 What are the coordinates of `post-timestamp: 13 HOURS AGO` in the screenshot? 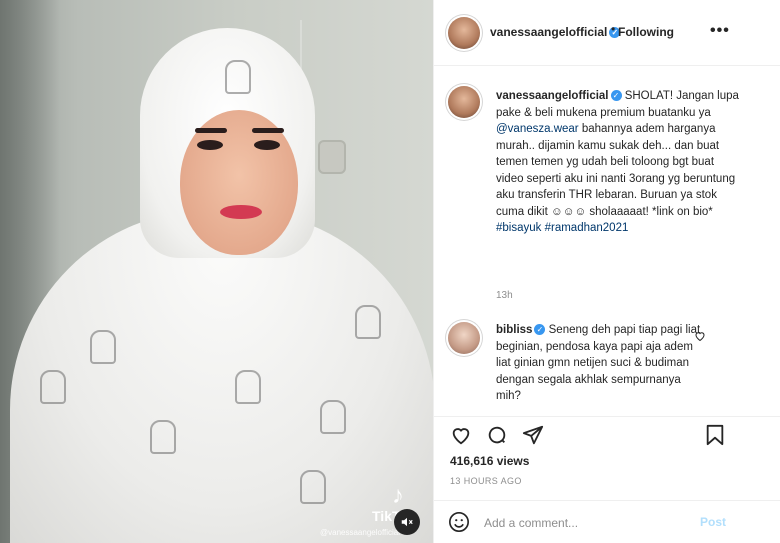 It's located at (486, 481).